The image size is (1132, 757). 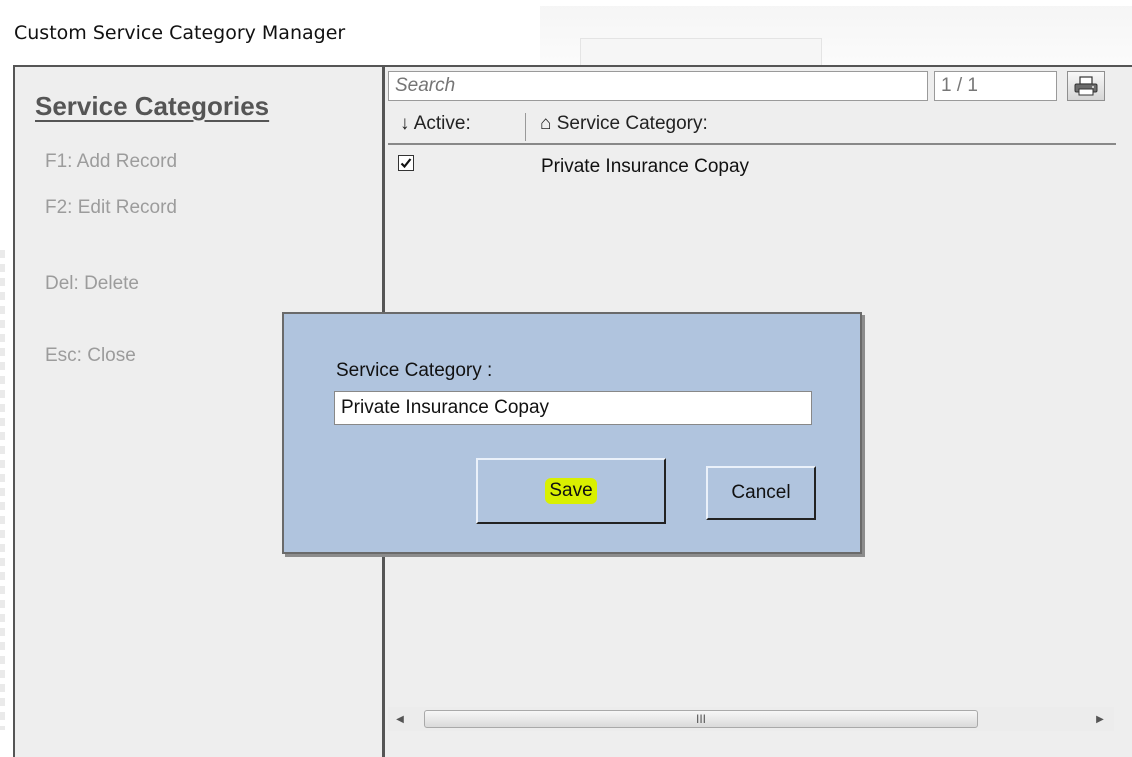 I want to click on cancel-button: Cancel, so click(x=761, y=493).